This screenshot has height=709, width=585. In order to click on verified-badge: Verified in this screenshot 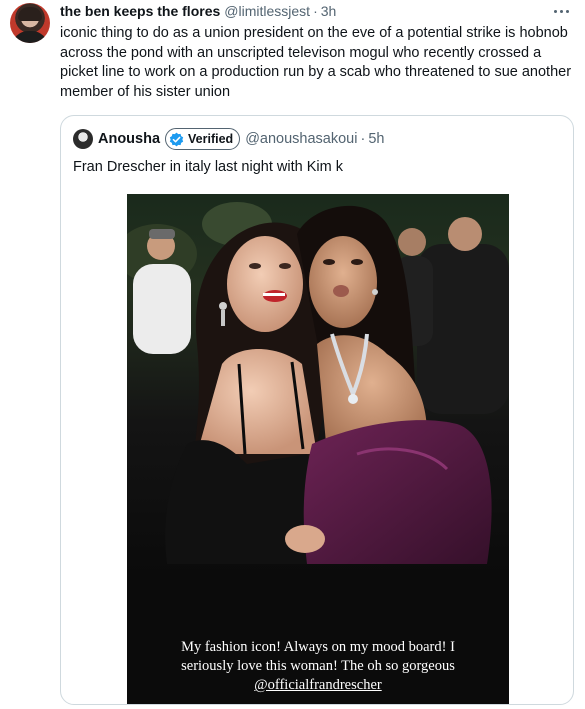, I will do `click(203, 139)`.